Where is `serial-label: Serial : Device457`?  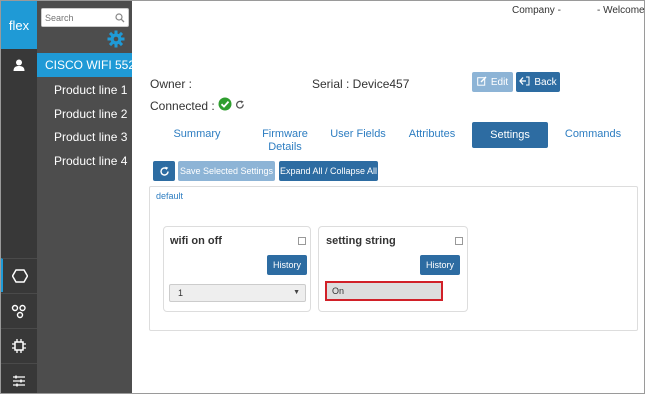
serial-label: Serial : Device457 is located at coordinates (361, 84).